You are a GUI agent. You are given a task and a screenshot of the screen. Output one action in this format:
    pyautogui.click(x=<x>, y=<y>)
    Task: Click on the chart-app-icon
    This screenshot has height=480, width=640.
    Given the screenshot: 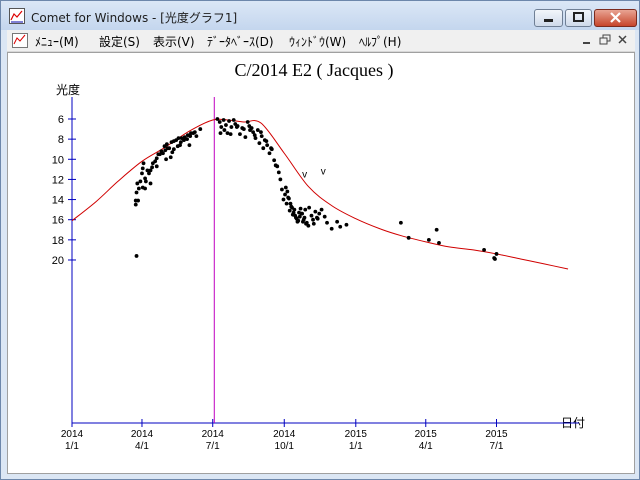 What is the action you would take?
    pyautogui.click(x=17, y=16)
    